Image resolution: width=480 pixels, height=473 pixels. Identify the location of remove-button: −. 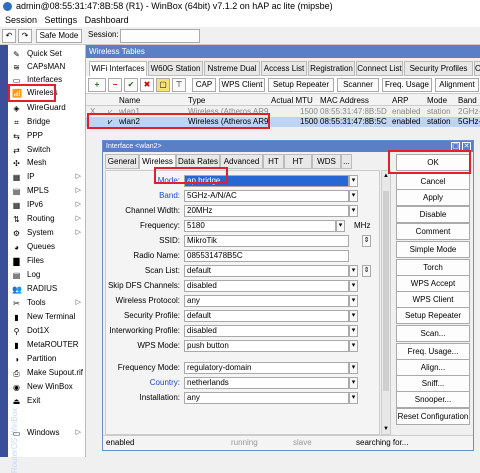
(115, 85).